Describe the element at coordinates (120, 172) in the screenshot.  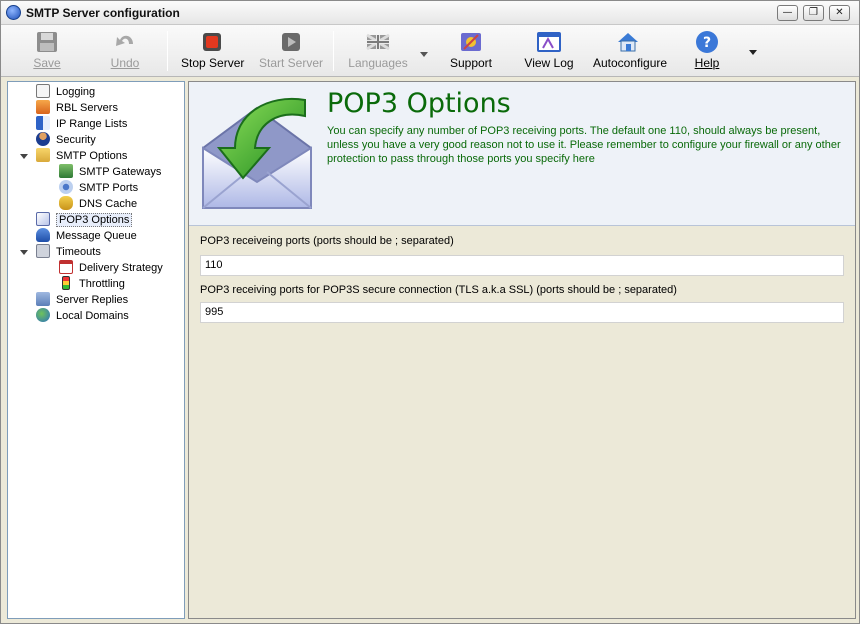
I see `tree-item-label: SMTP Gateways` at that location.